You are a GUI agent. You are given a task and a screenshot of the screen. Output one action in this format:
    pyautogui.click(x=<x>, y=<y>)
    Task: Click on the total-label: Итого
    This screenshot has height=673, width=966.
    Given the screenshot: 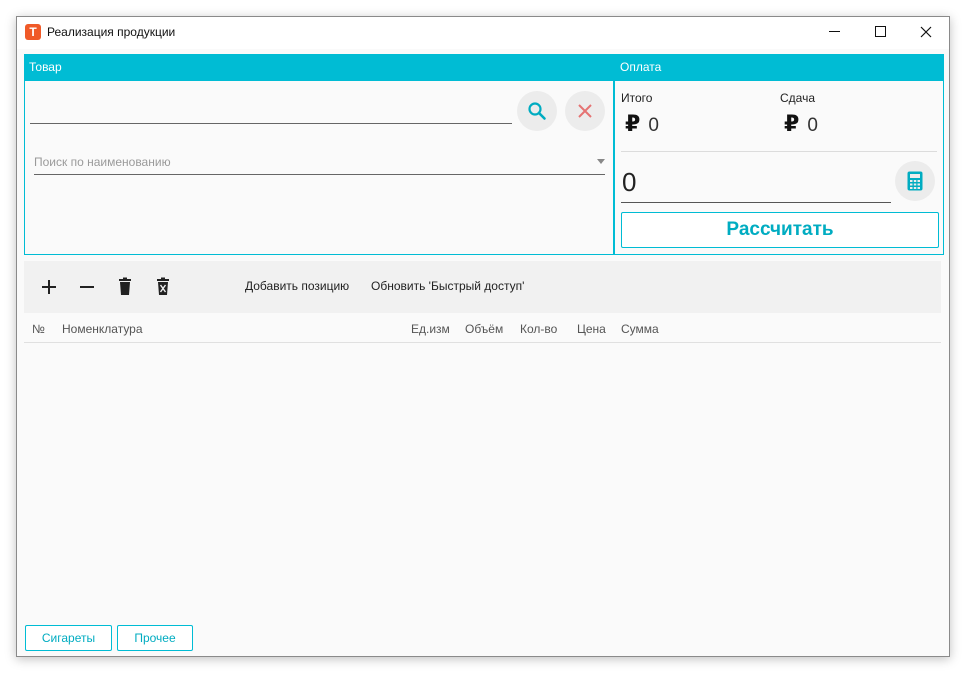 What is the action you would take?
    pyautogui.click(x=637, y=98)
    